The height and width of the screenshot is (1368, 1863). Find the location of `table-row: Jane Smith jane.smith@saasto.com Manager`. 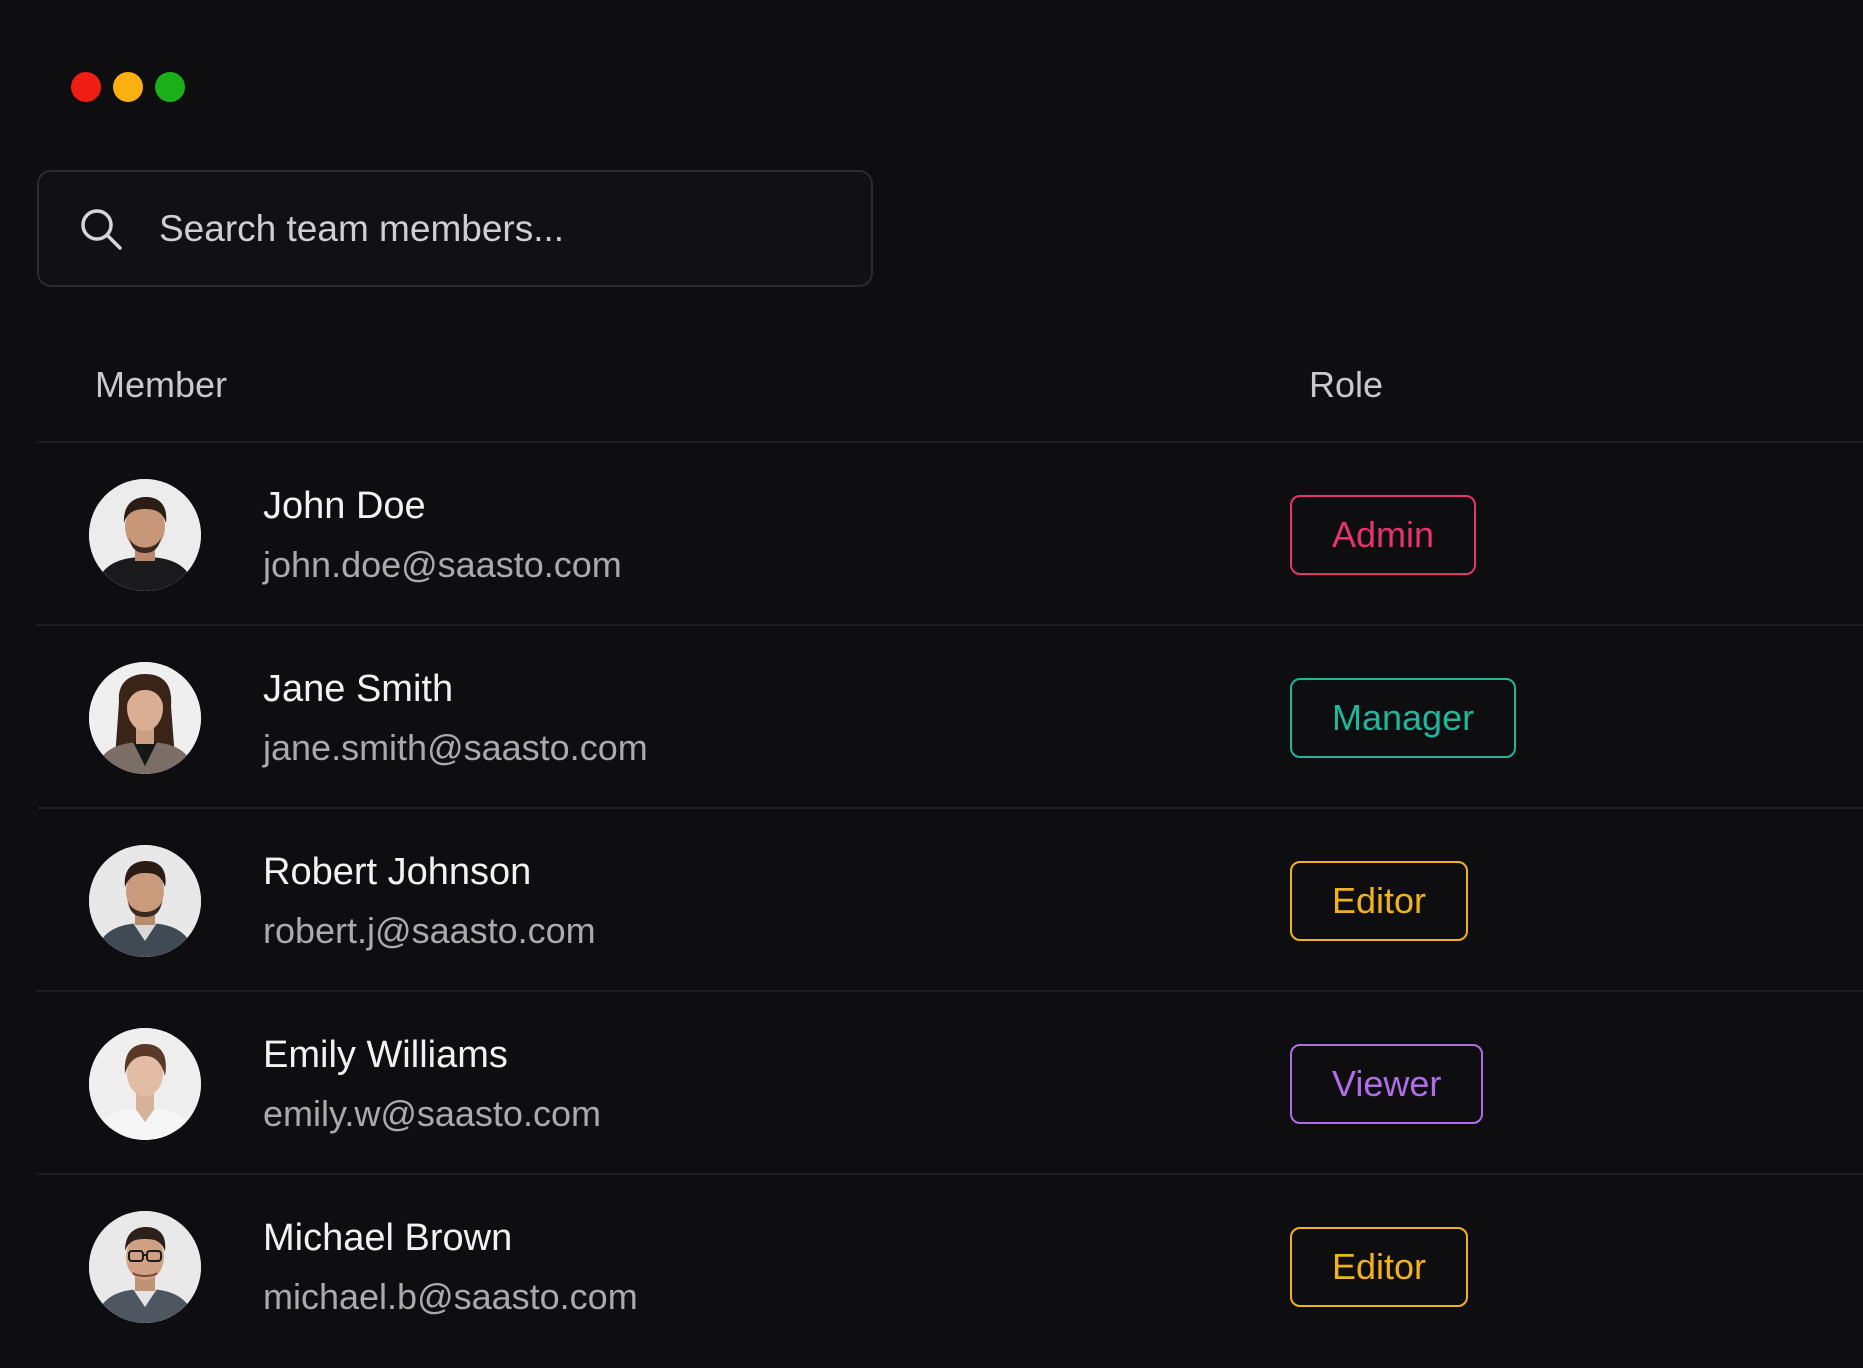

table-row: Jane Smith jane.smith@saasto.com Manager is located at coordinates (950, 717).